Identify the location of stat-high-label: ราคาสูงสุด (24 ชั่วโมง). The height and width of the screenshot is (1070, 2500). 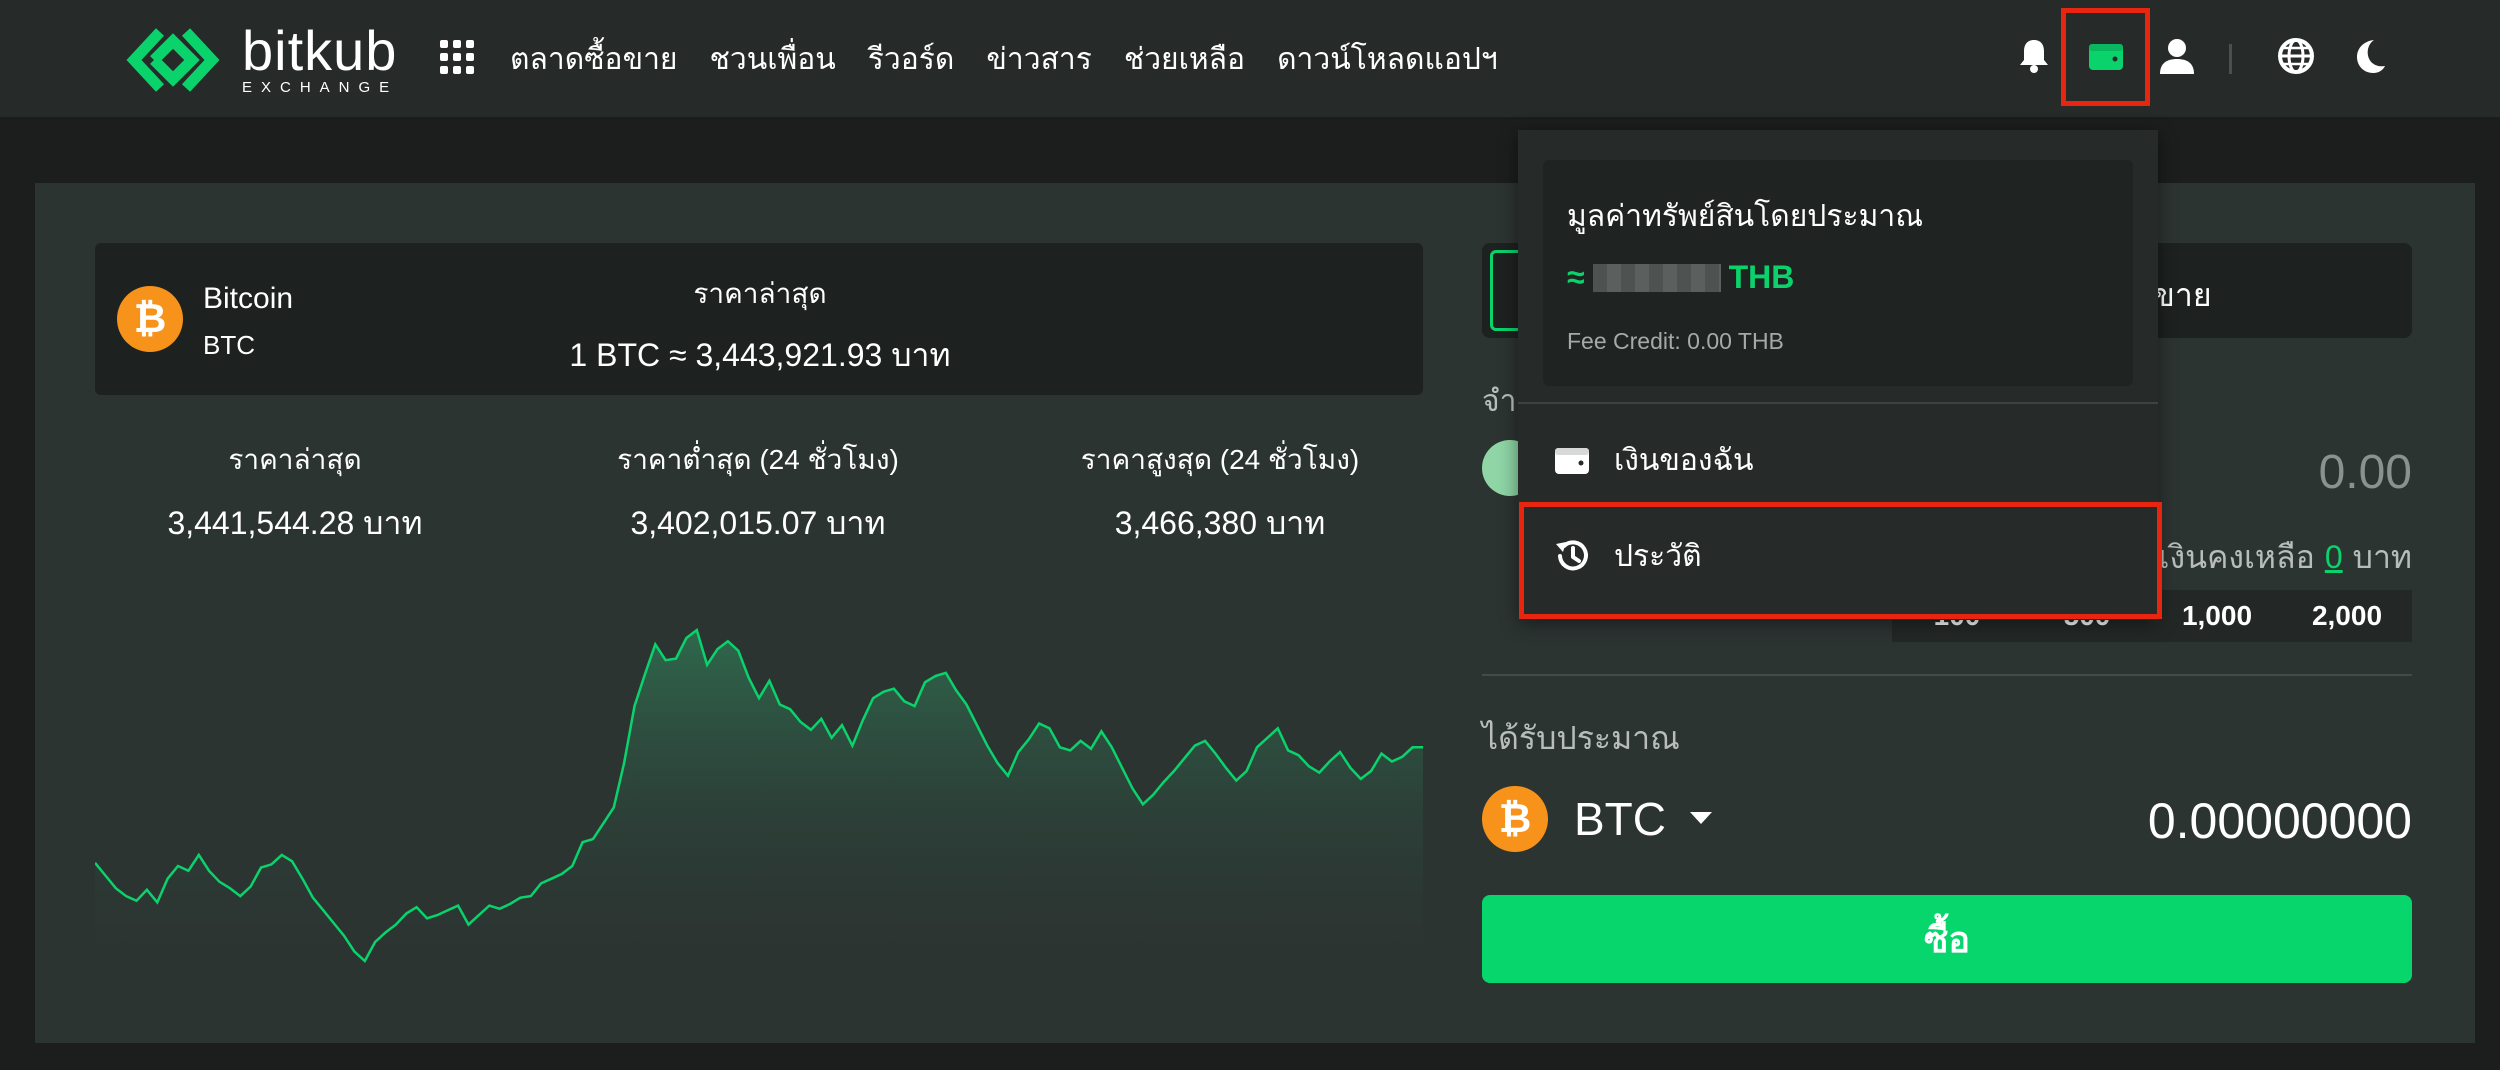
(1220, 459).